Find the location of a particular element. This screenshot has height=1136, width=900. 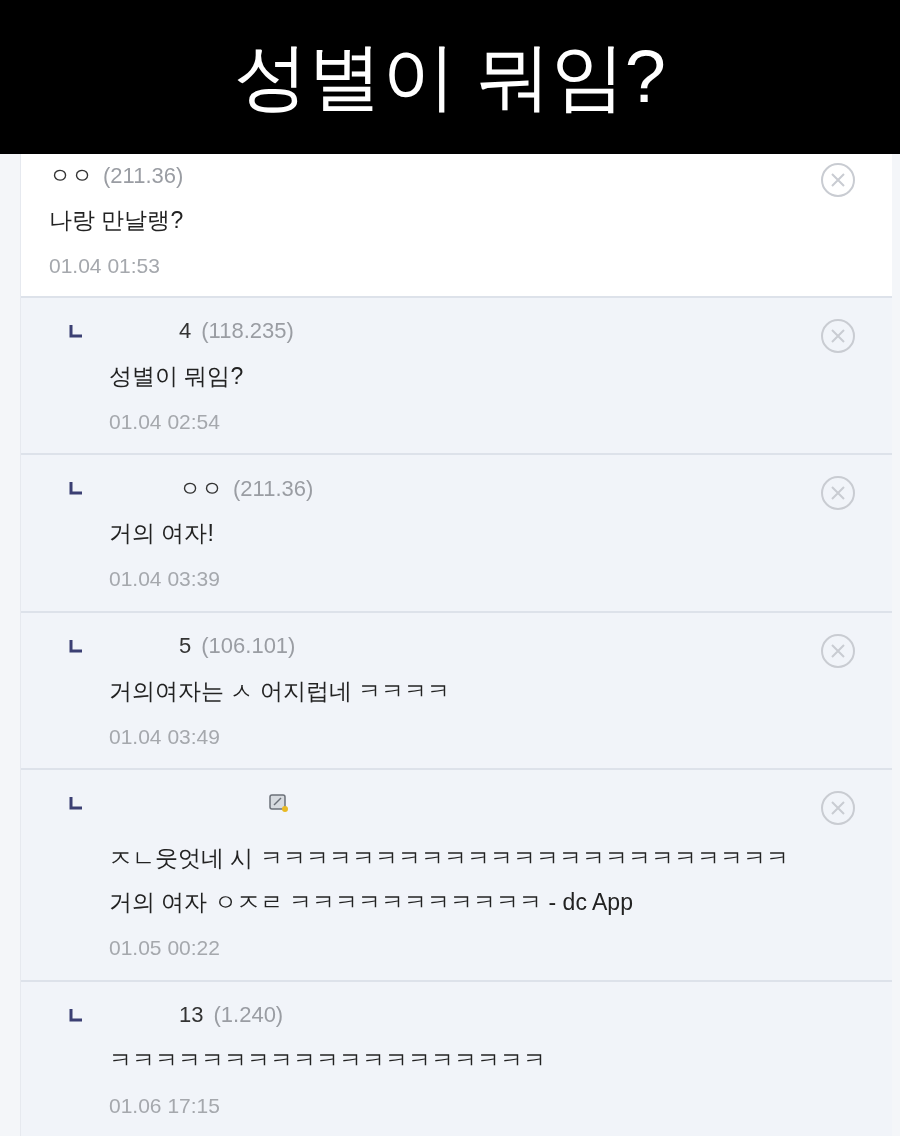

comment-text: 거의여자는 ㅅ 어지럽네 ㅋㅋㅋㅋ is located at coordinates (280, 691).